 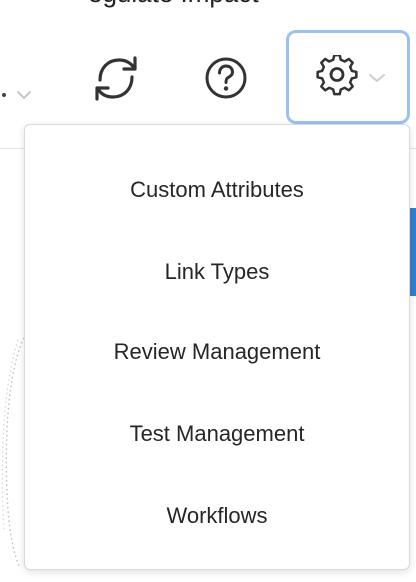 What do you see at coordinates (217, 190) in the screenshot?
I see `menu-item-custom-attributes: Custom Attributes` at bounding box center [217, 190].